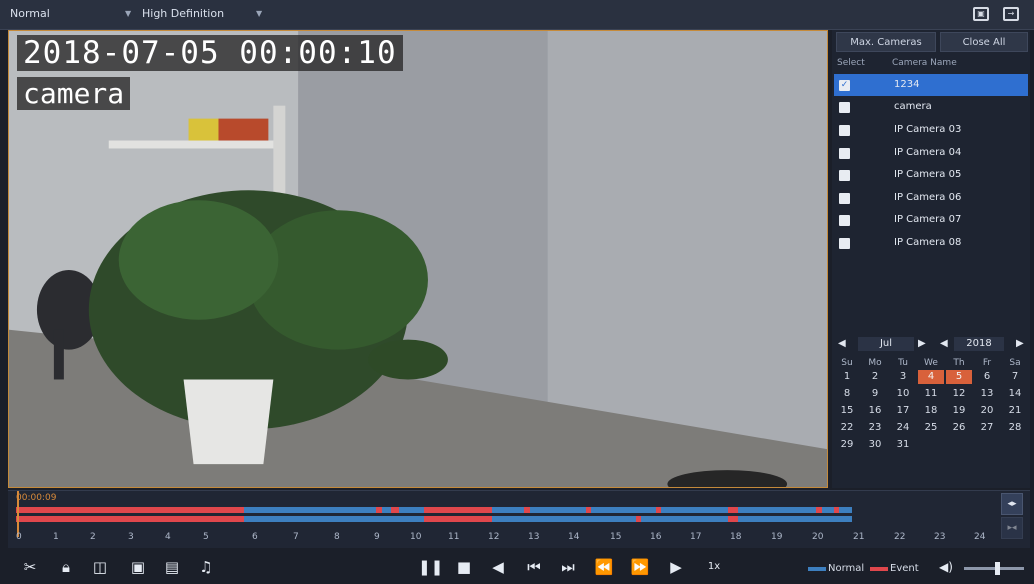 The height and width of the screenshot is (584, 1034). I want to click on camera-name: IP Camera 04, so click(928, 152).